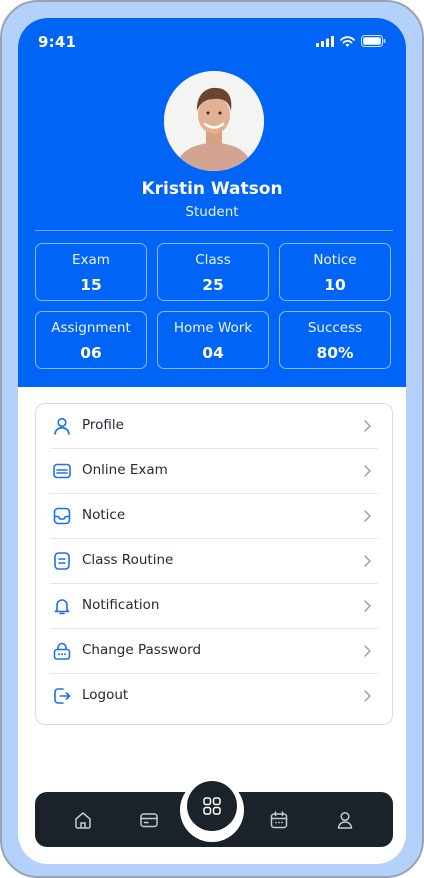 This screenshot has width=424, height=878. Describe the element at coordinates (91, 340) in the screenshot. I see `stat-assignment: Assignment 06` at that location.